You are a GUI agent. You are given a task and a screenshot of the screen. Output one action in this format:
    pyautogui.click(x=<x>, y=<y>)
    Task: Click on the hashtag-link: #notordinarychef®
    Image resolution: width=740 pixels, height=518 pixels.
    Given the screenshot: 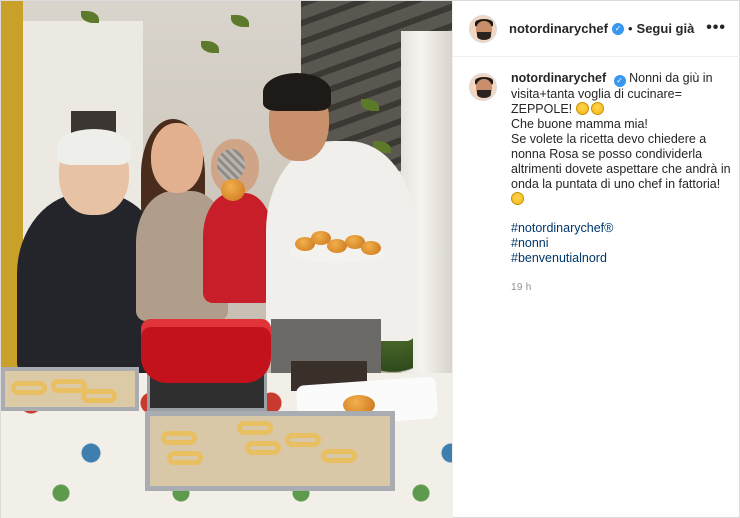 What is the action you would take?
    pyautogui.click(x=621, y=228)
    